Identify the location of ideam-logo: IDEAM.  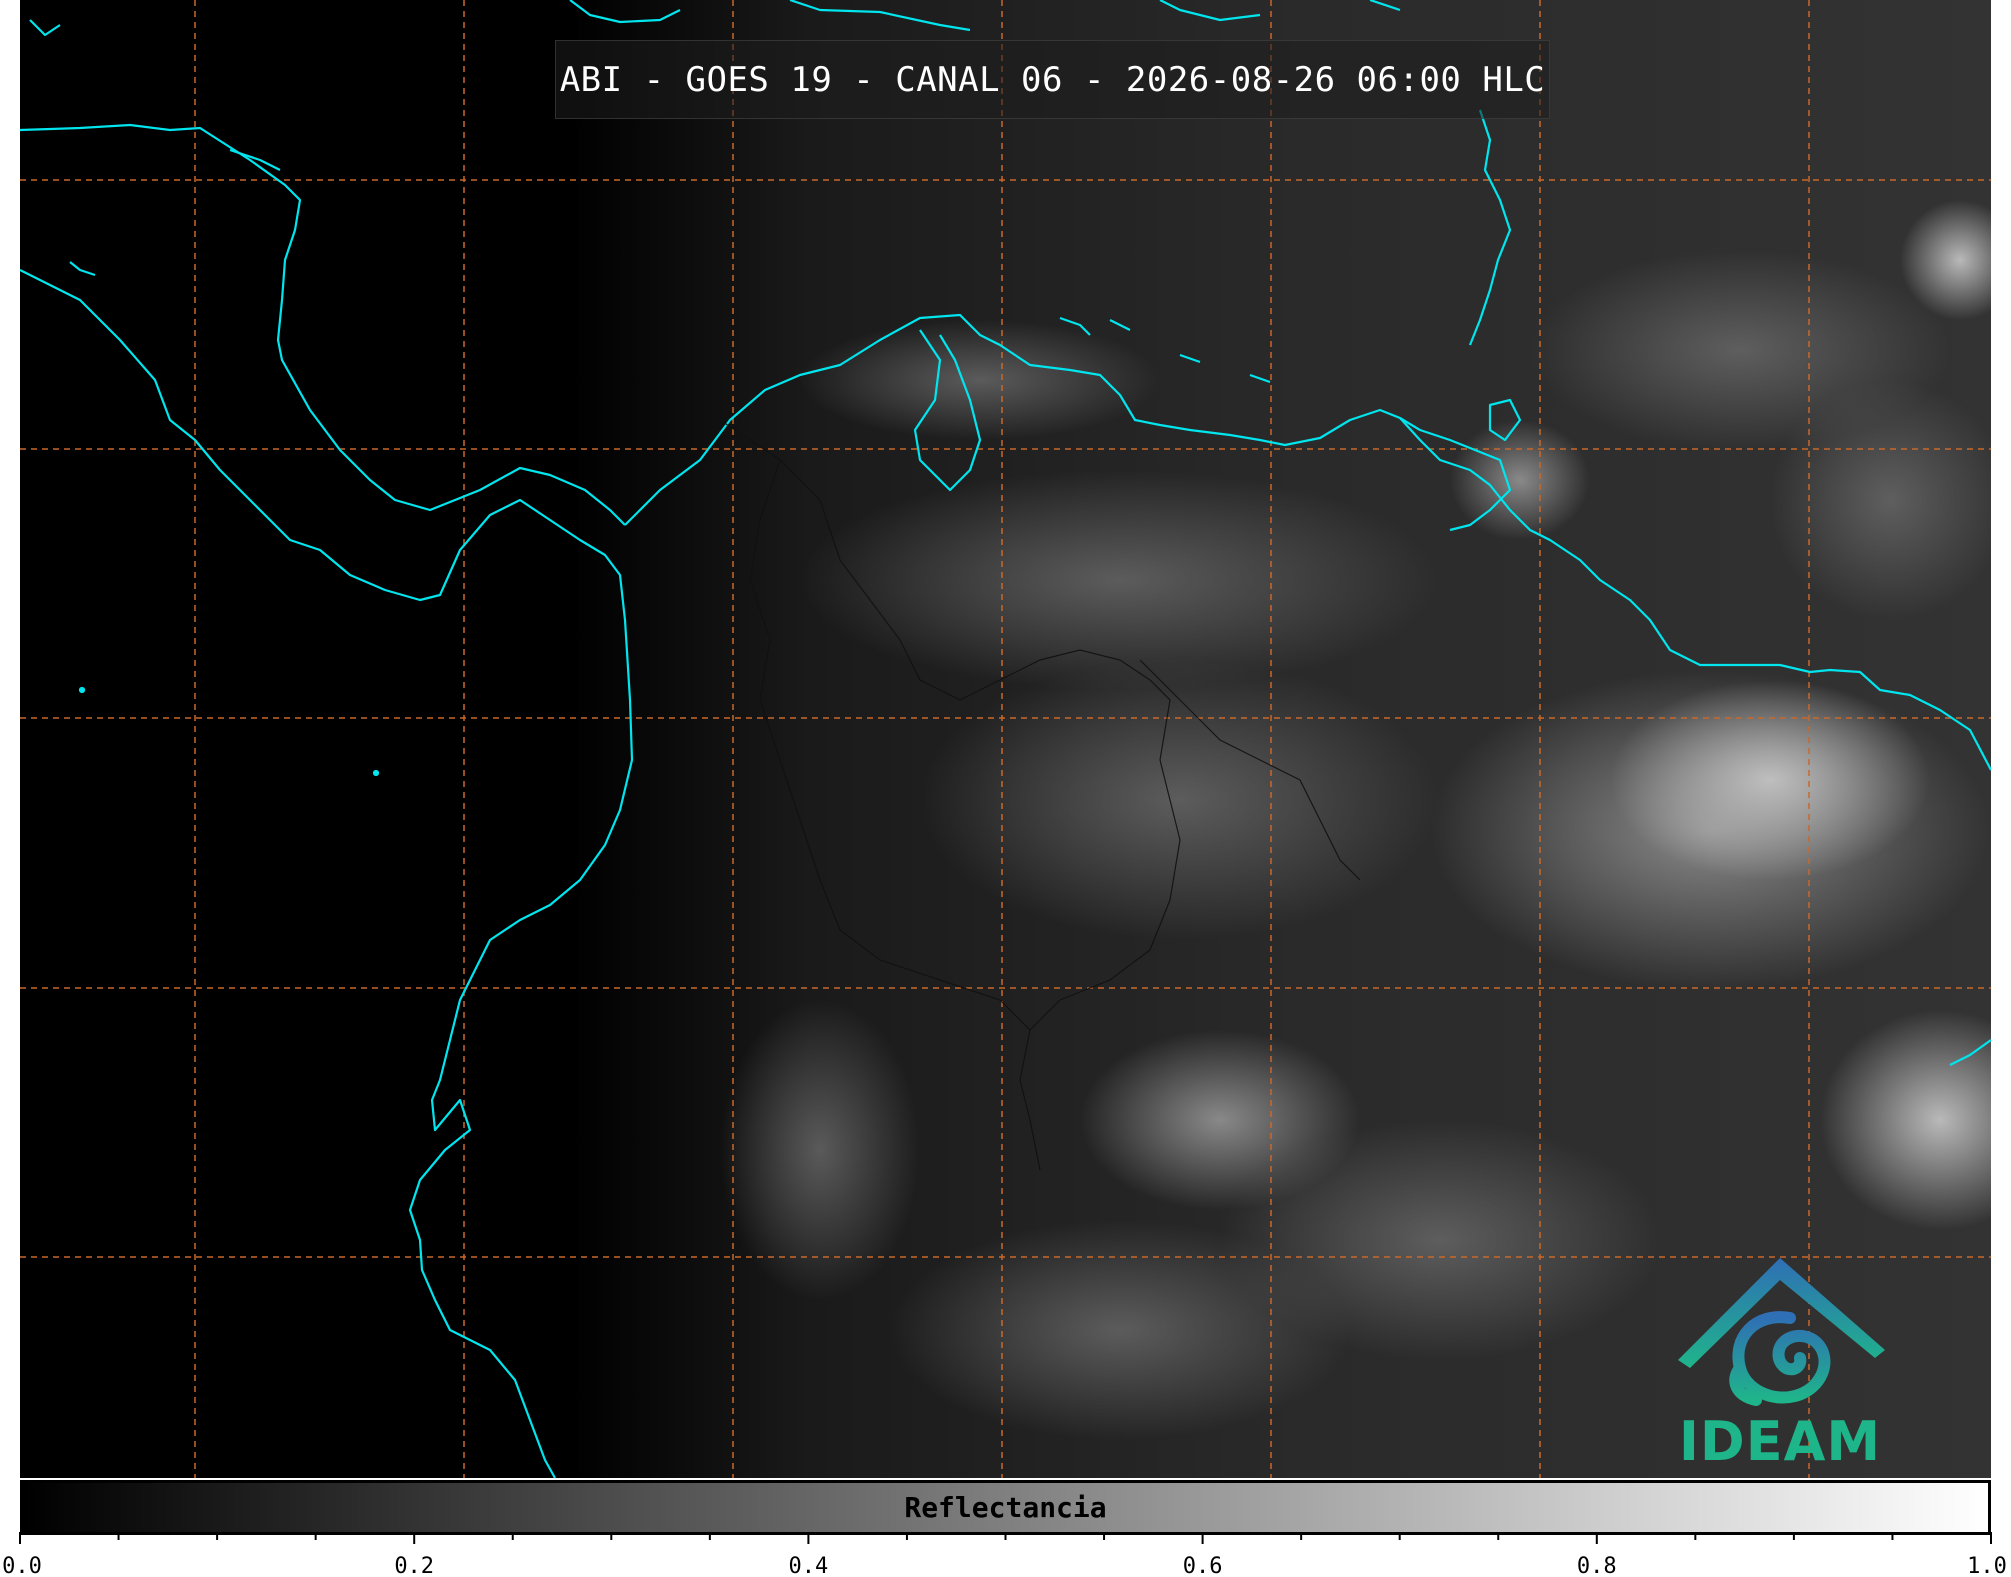
(1780, 1362).